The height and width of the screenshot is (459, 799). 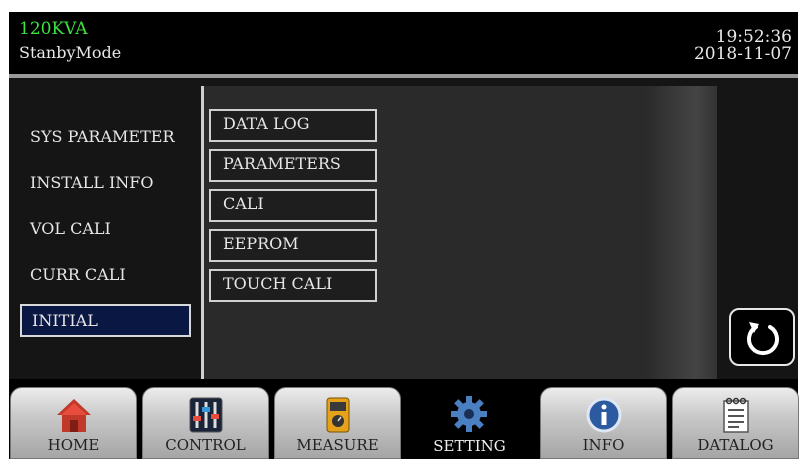 I want to click on cali-button: CALI, so click(x=293, y=205).